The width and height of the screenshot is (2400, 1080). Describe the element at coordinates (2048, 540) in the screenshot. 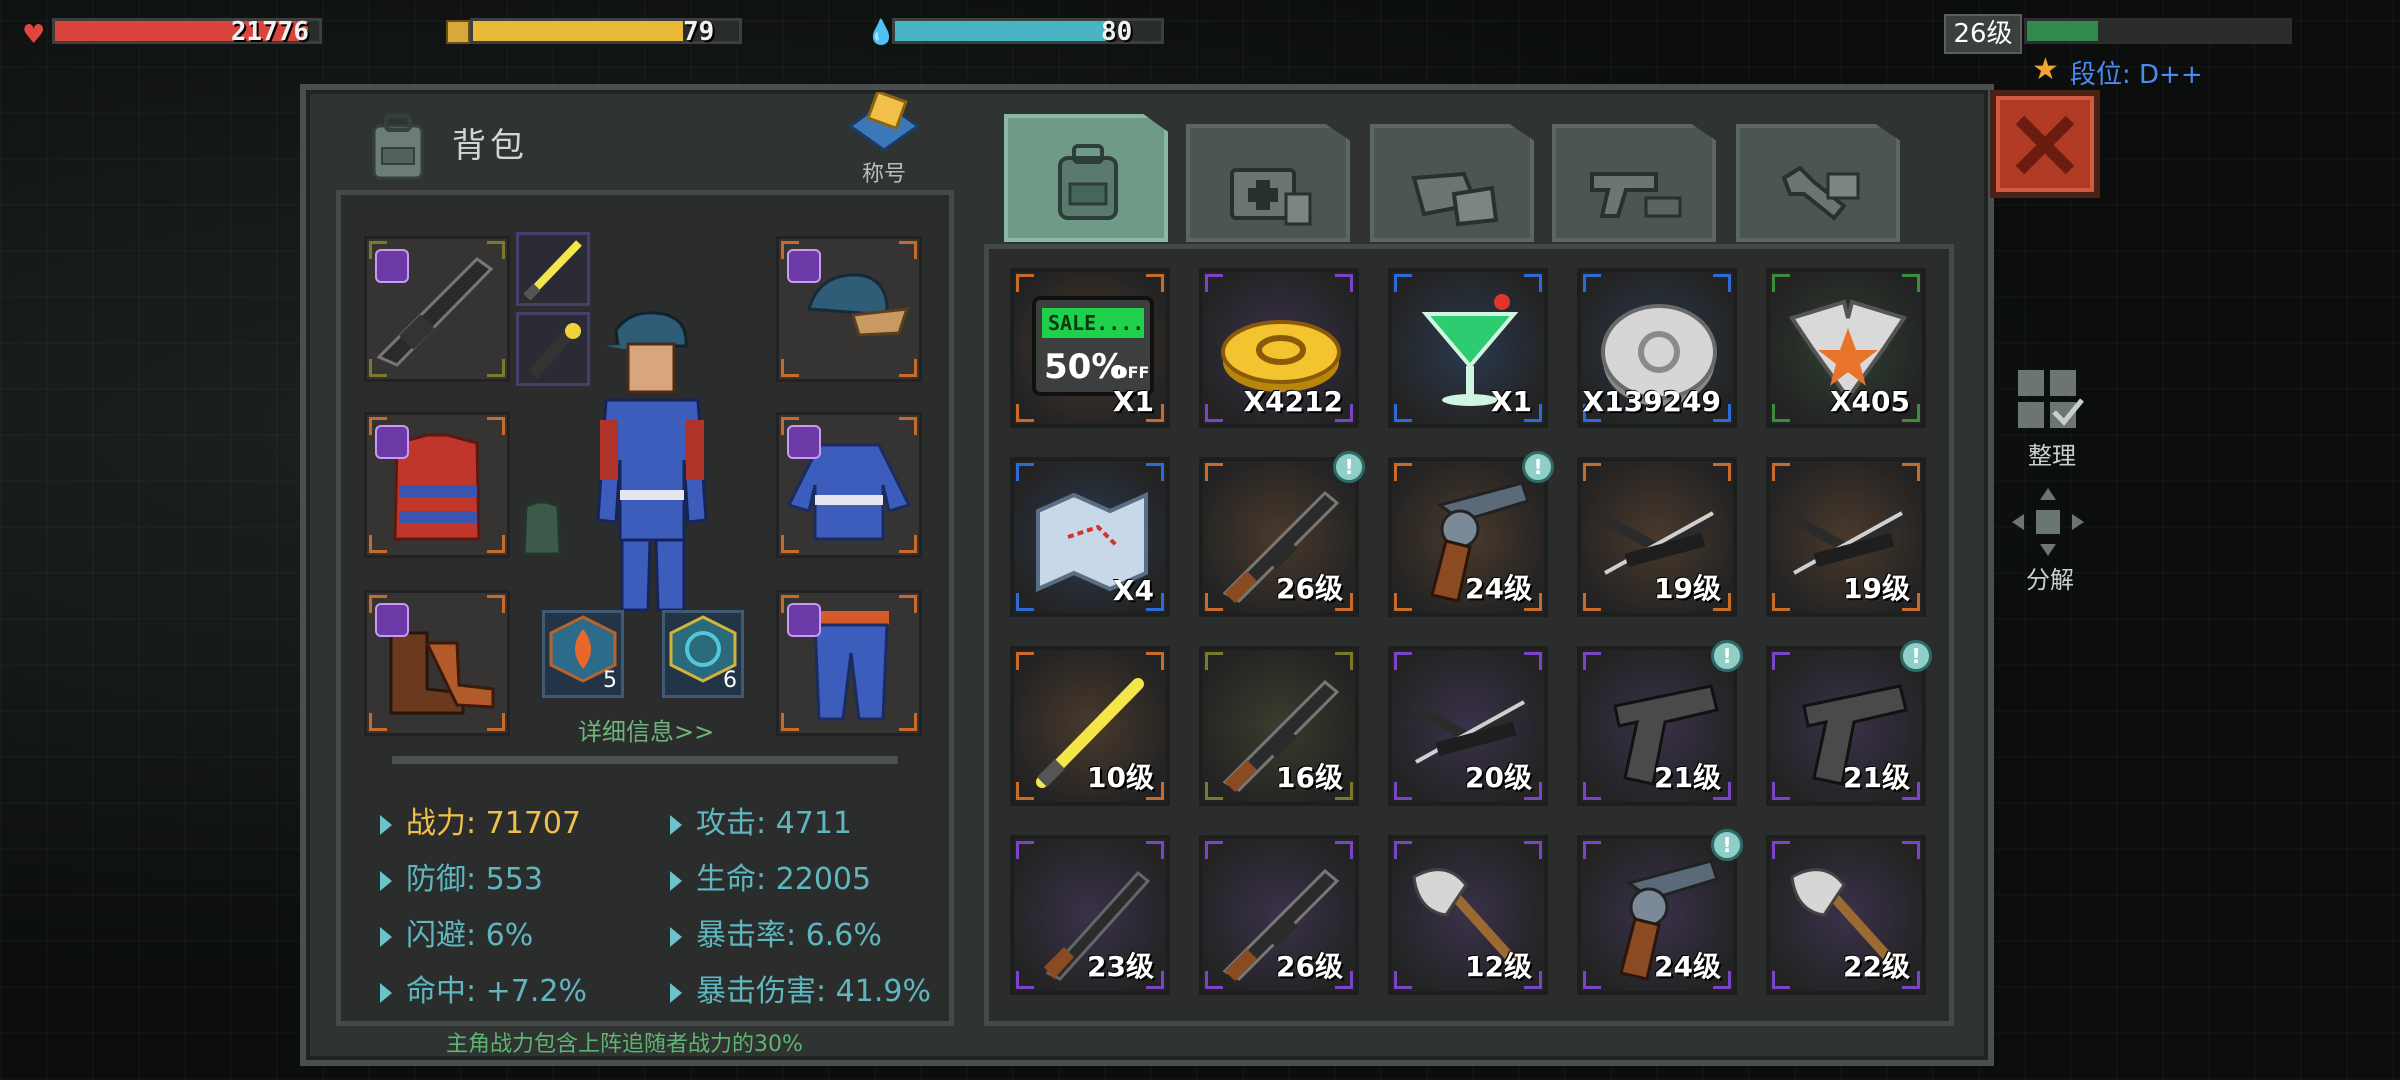

I see `dismantle-button: 分解` at that location.